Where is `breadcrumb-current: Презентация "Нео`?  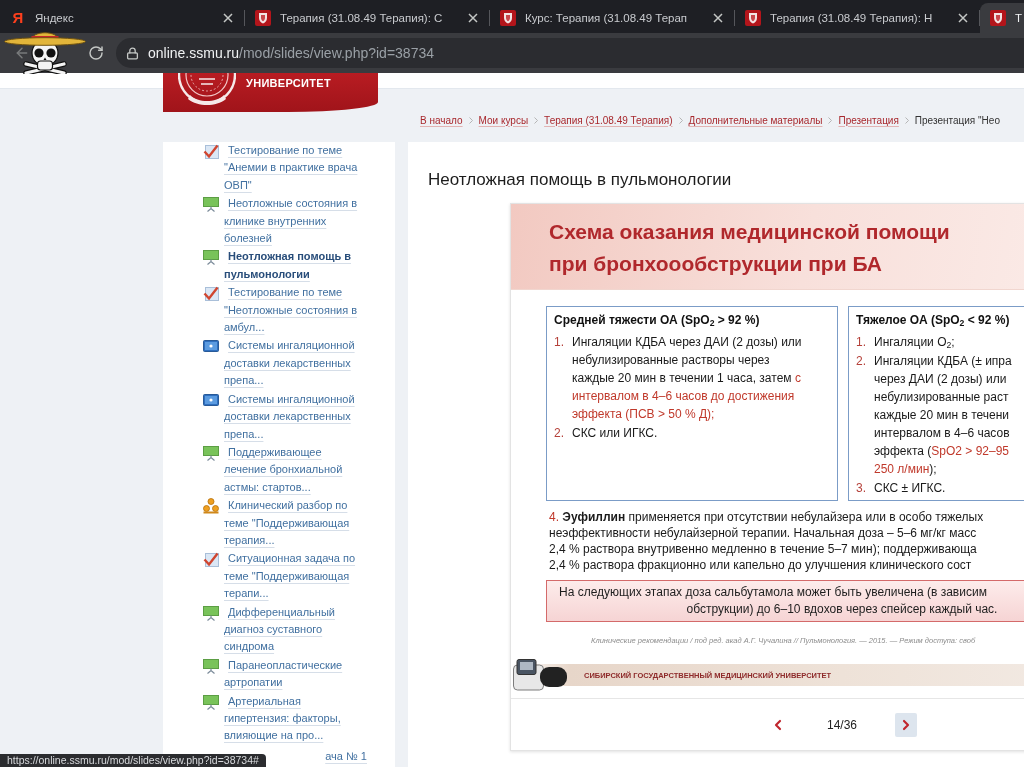
breadcrumb-current: Презентация "Нео is located at coordinates (957, 120).